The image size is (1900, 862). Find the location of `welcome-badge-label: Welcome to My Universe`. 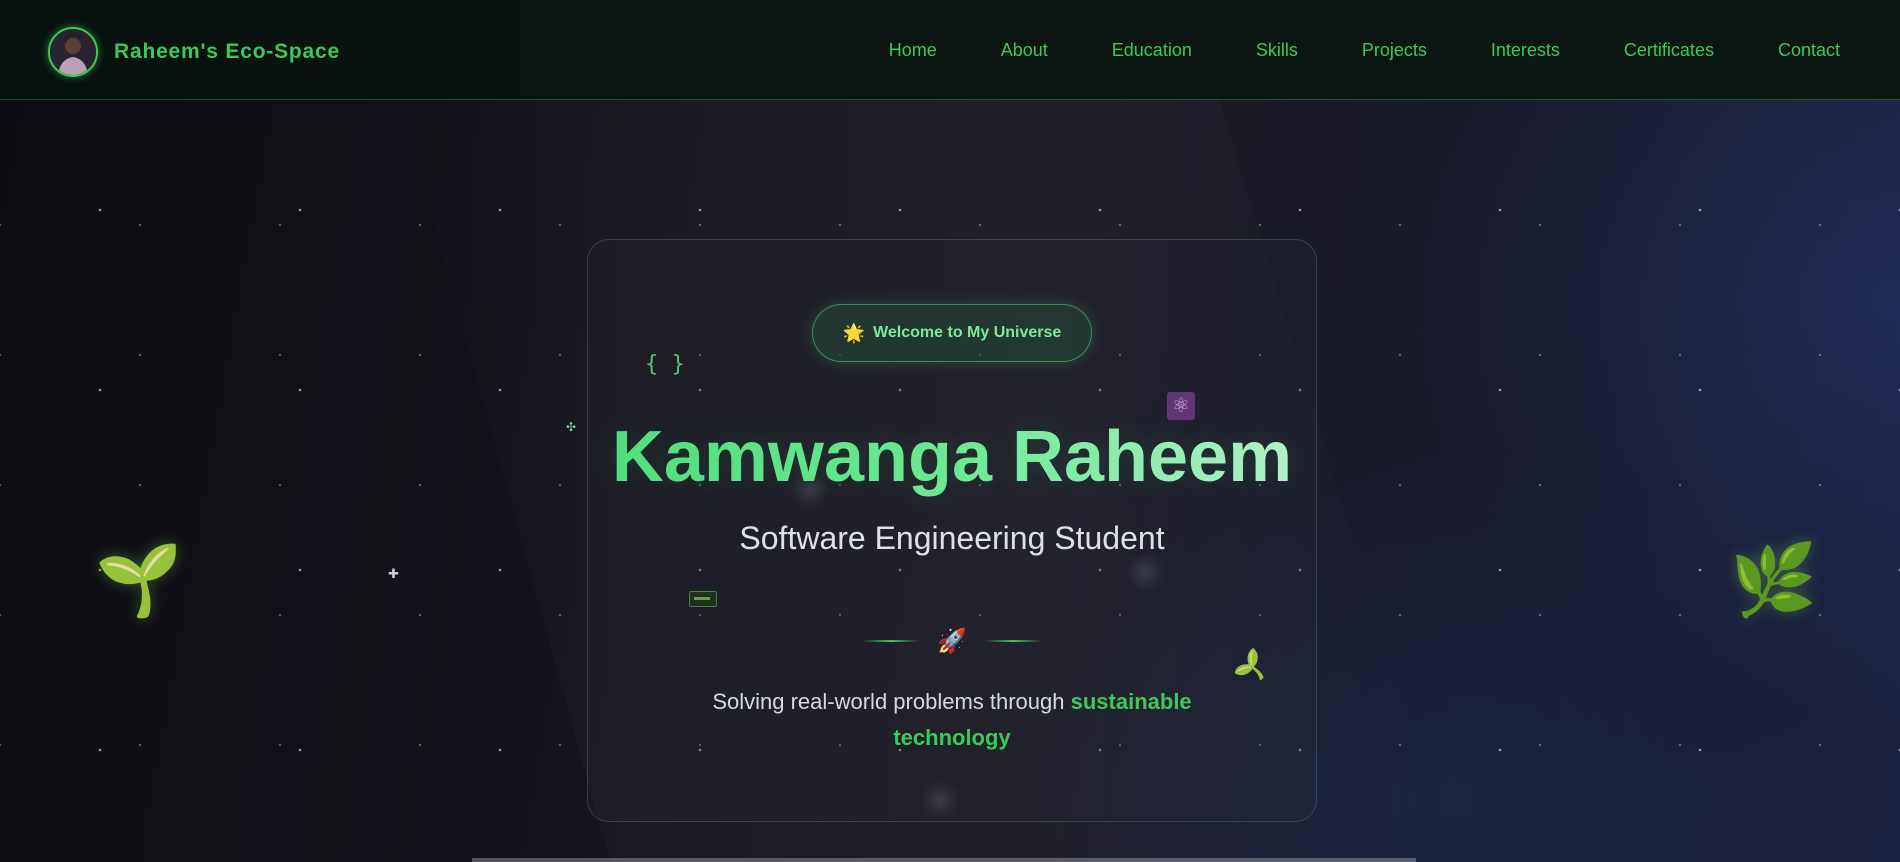

welcome-badge-label: Welcome to My Universe is located at coordinates (967, 332).